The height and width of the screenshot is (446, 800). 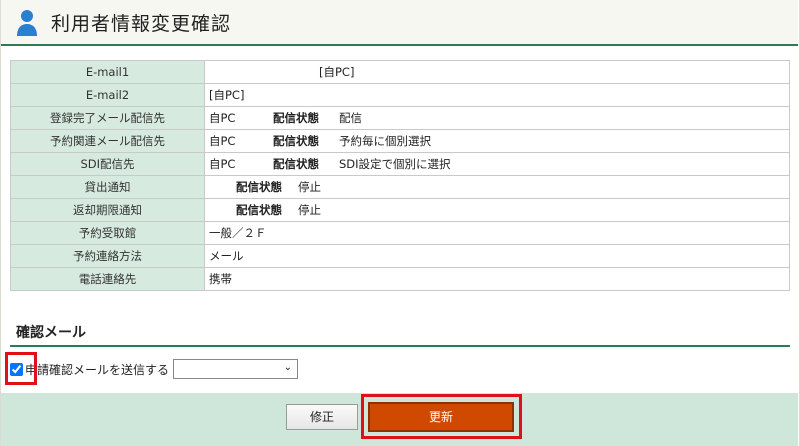 I want to click on section-divider, so click(x=400, y=346).